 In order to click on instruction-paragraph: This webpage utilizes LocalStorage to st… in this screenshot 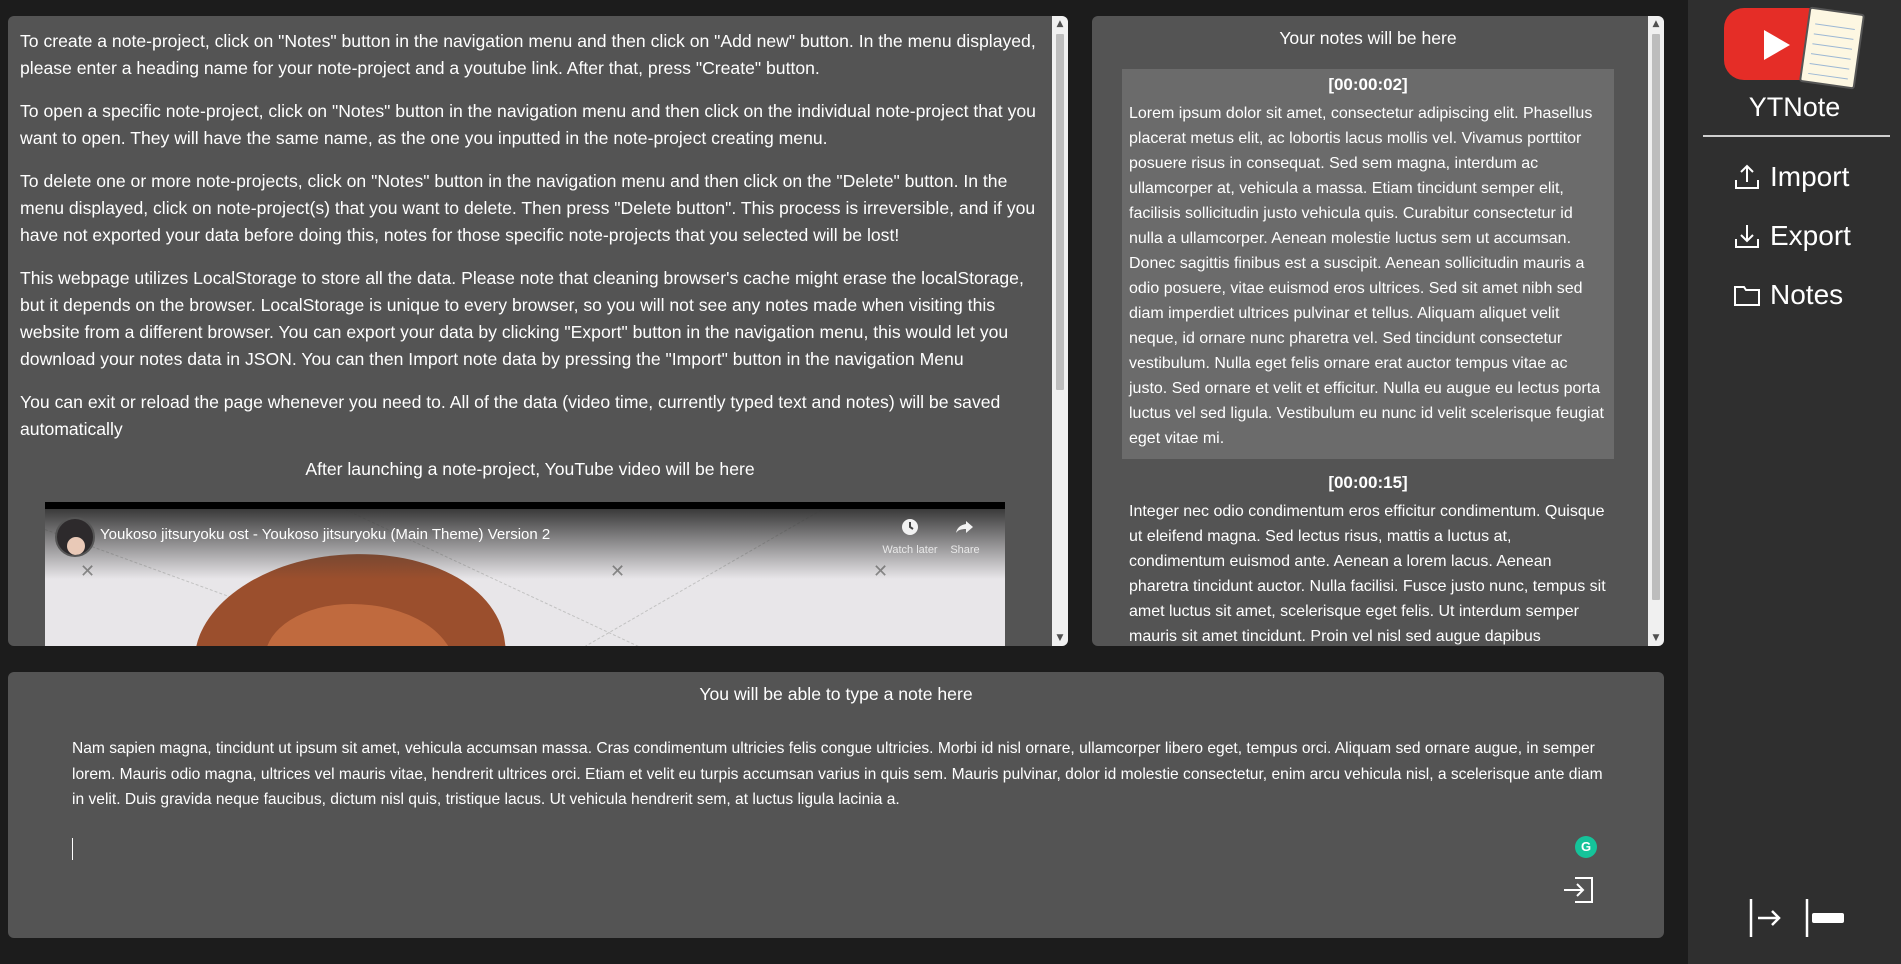, I will do `click(522, 318)`.